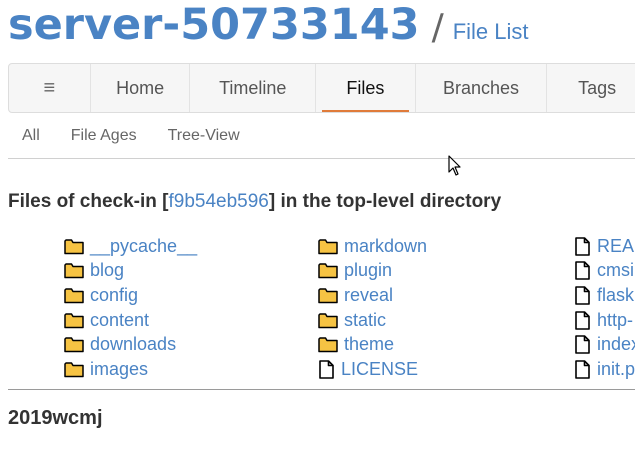 The image size is (635, 454). Describe the element at coordinates (385, 246) in the screenshot. I see `file-name-link: markdown` at that location.